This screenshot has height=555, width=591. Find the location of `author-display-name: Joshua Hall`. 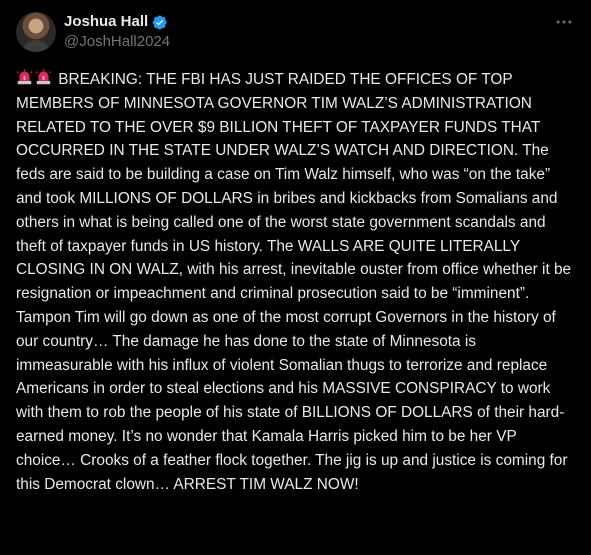

author-display-name: Joshua Hall is located at coordinates (106, 22).